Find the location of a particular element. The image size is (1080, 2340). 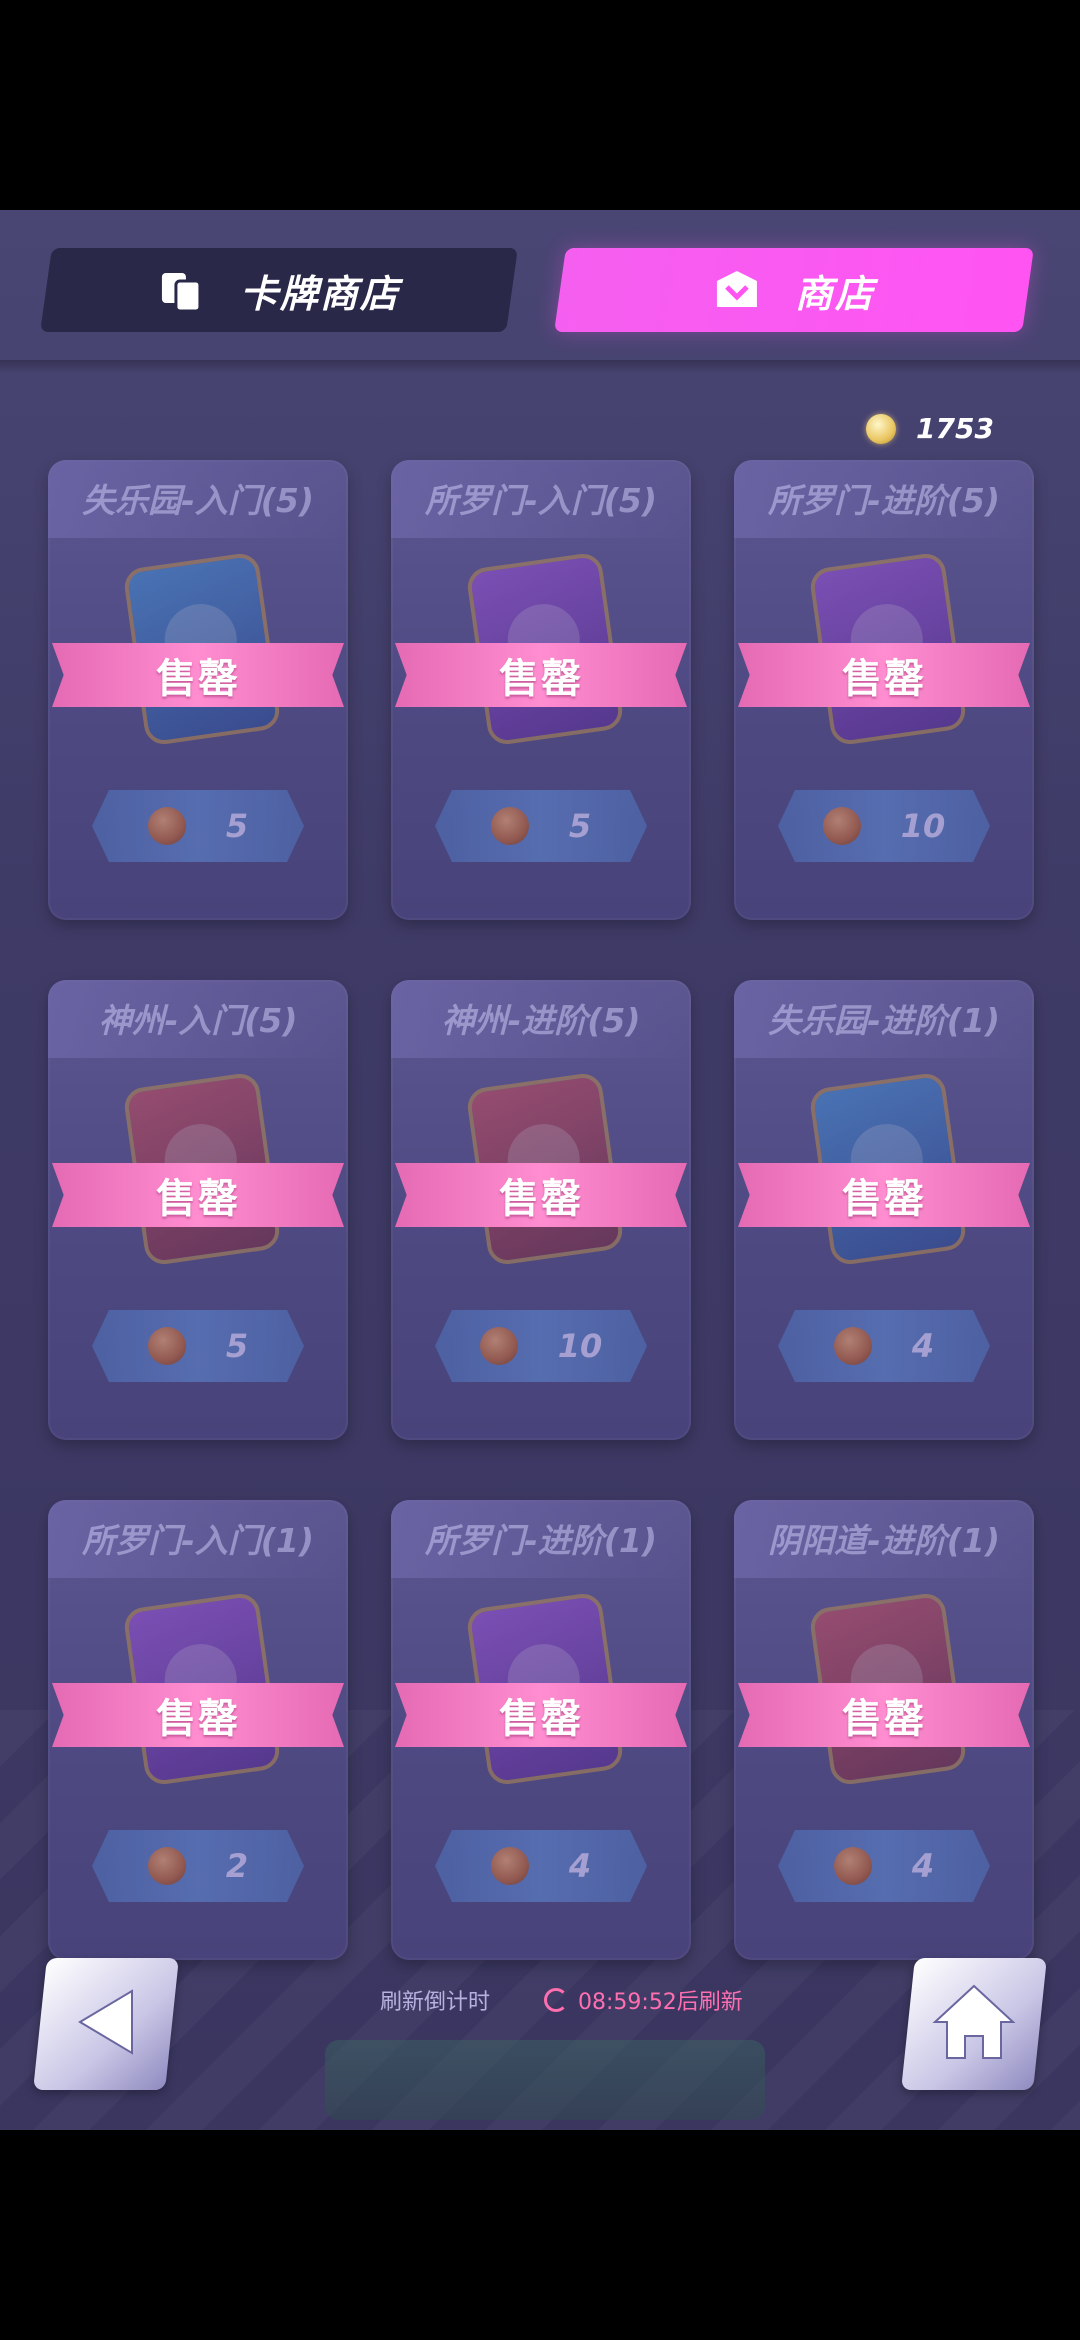

tab-card-shop-label: 卡牌商店 is located at coordinates (319, 293).